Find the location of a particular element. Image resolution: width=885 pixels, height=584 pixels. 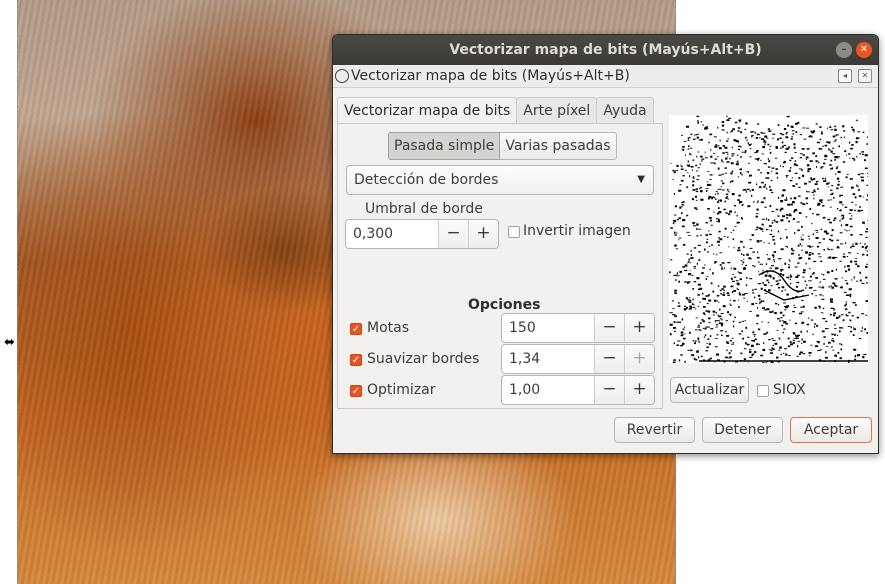

detection-method-value: Detección de bordes is located at coordinates (426, 180).